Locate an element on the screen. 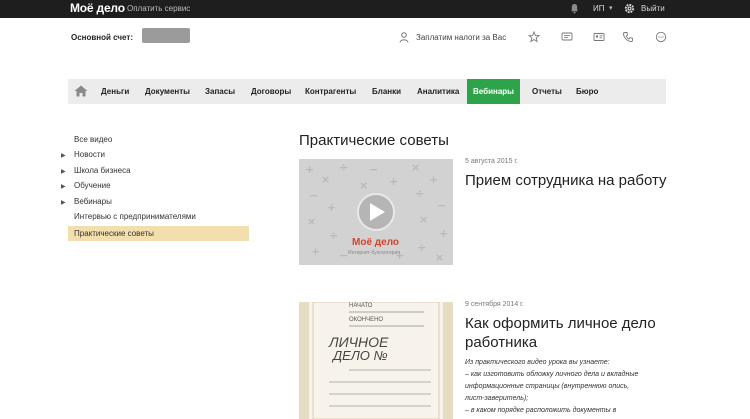  logo: Моё дело is located at coordinates (97, 8).